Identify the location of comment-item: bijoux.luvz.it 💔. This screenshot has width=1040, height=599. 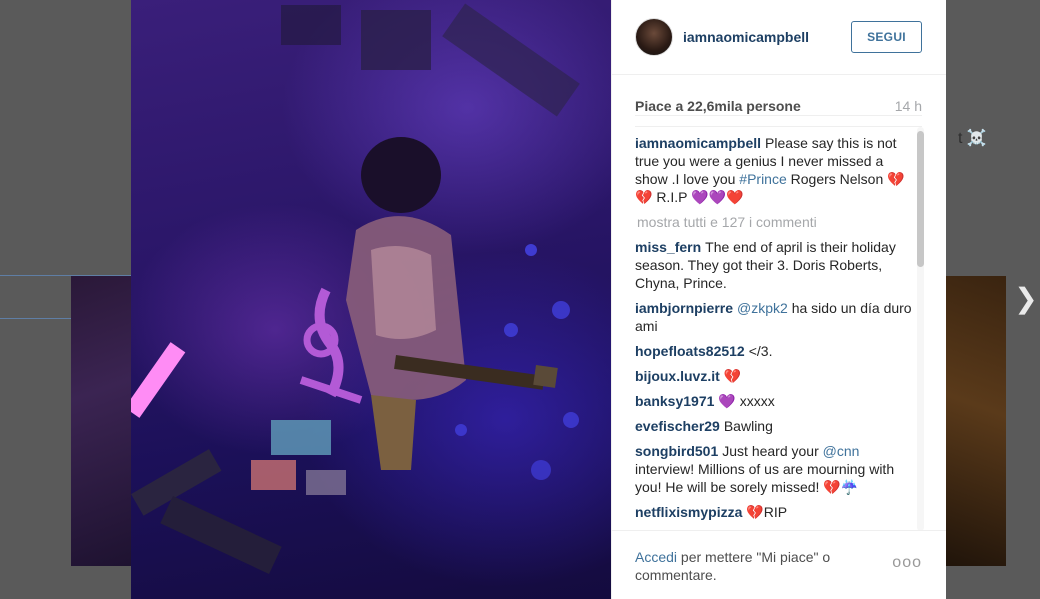
(775, 376).